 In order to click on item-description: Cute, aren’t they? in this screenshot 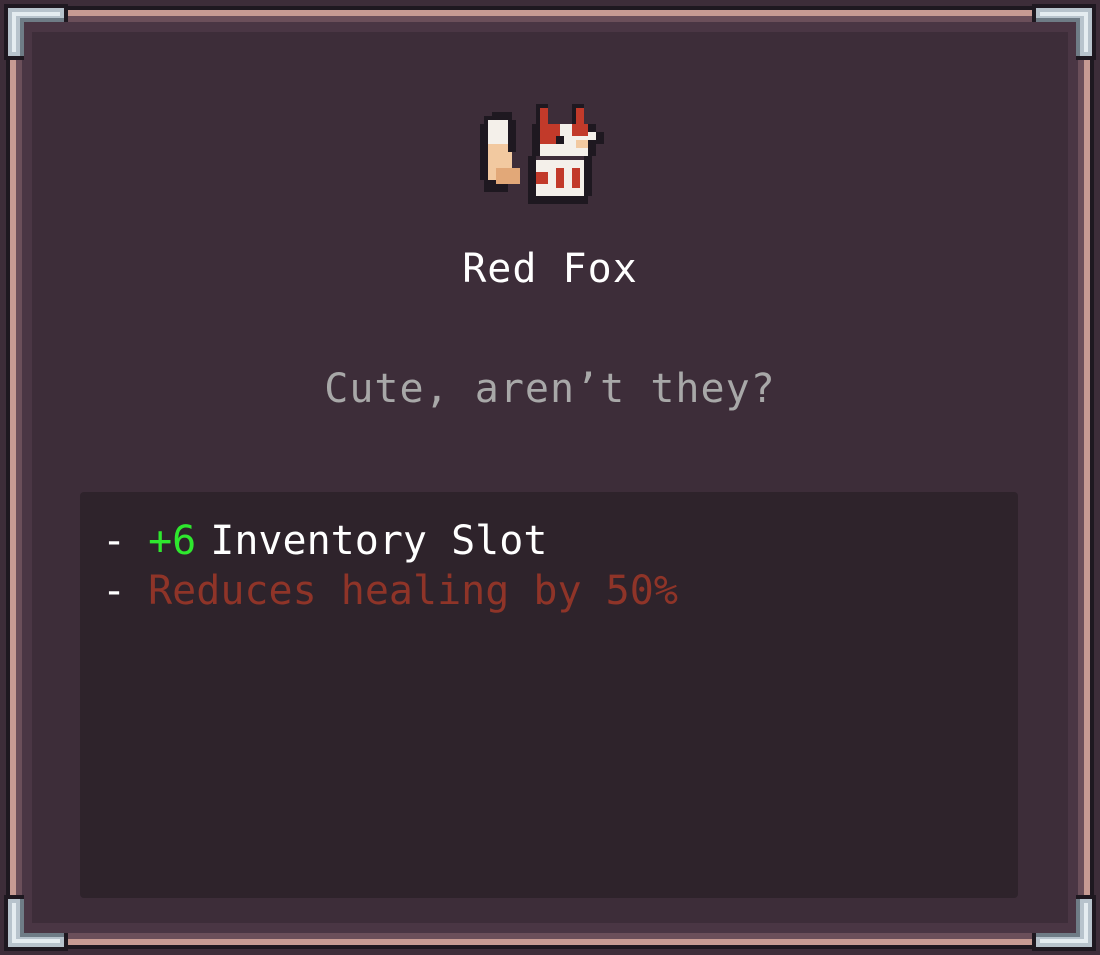, I will do `click(550, 389)`.